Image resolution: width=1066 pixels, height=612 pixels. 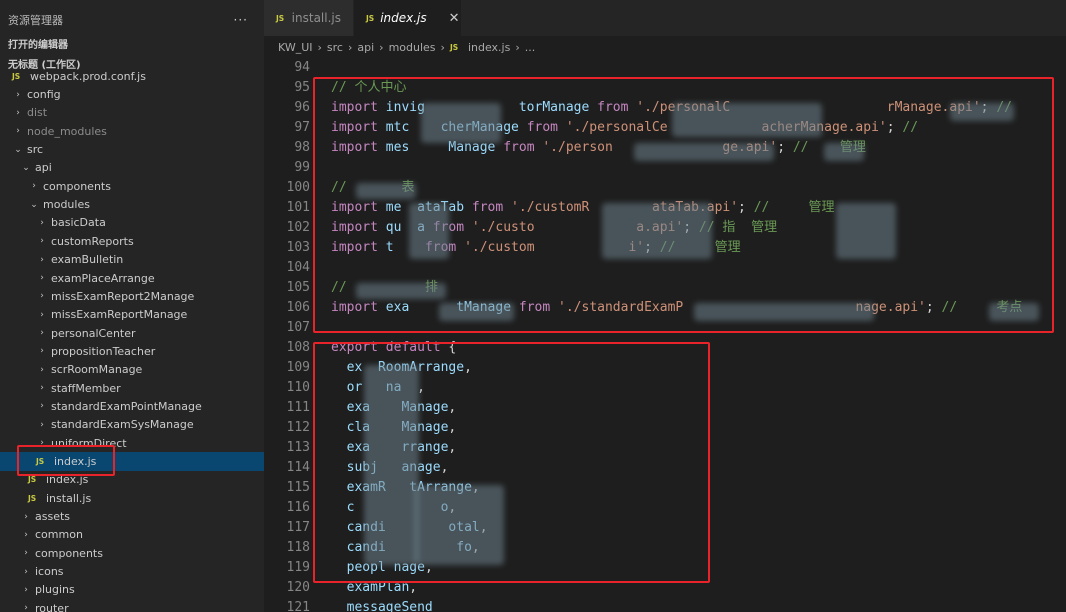 I want to click on tree-item-label: examPlaceArrange, so click(x=103, y=278).